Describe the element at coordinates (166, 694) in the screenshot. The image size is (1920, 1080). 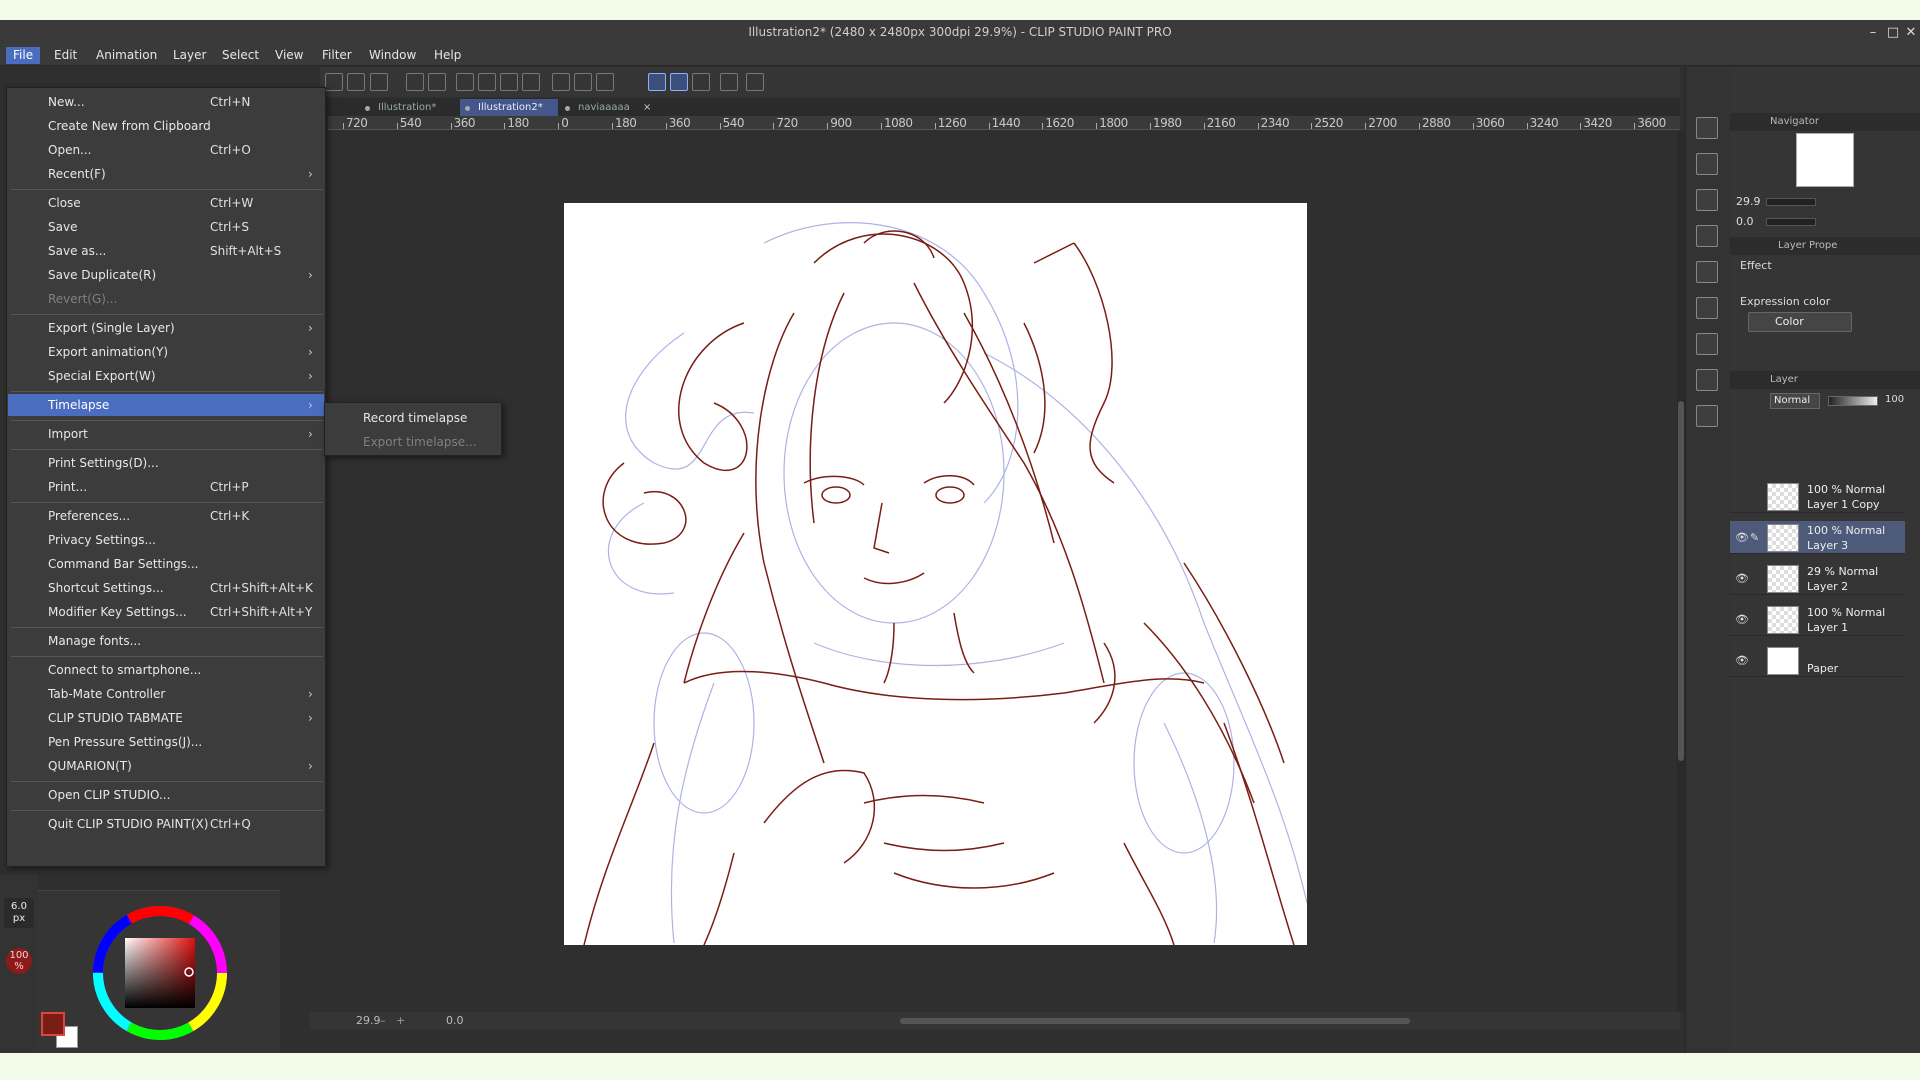
I see `file-menu-item-tab-mate-controller: Tab-Mate Controller ›` at that location.